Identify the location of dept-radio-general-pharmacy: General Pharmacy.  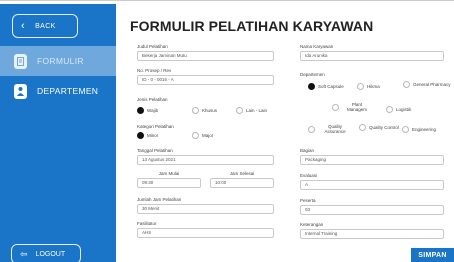
(427, 84).